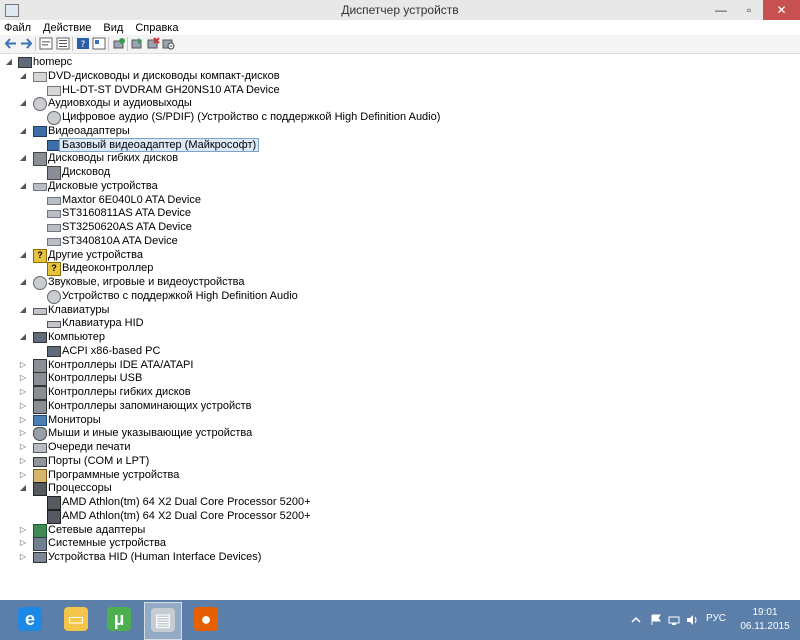 The width and height of the screenshot is (800, 640). Describe the element at coordinates (137, 43) in the screenshot. I see `scan-icon` at that location.